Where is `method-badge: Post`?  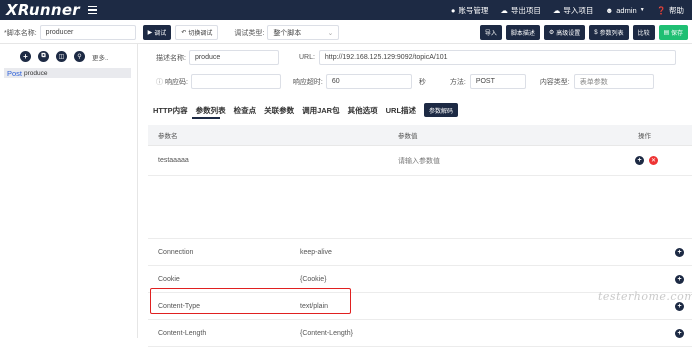
method-badge: Post is located at coordinates (15, 73).